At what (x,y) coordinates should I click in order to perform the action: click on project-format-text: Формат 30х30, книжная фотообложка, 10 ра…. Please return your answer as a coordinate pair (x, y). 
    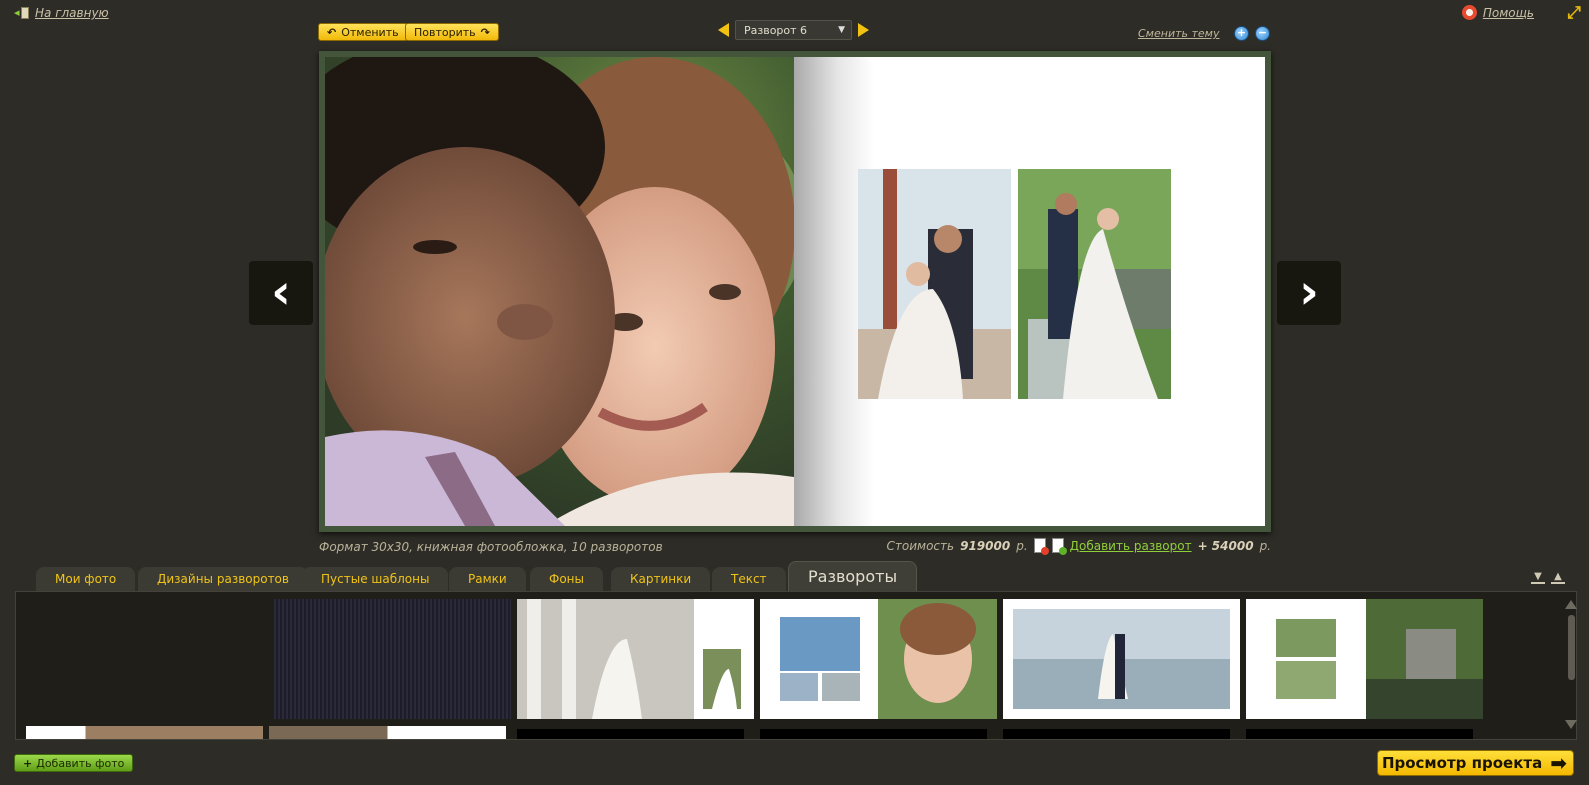
    Looking at the image, I should click on (491, 547).